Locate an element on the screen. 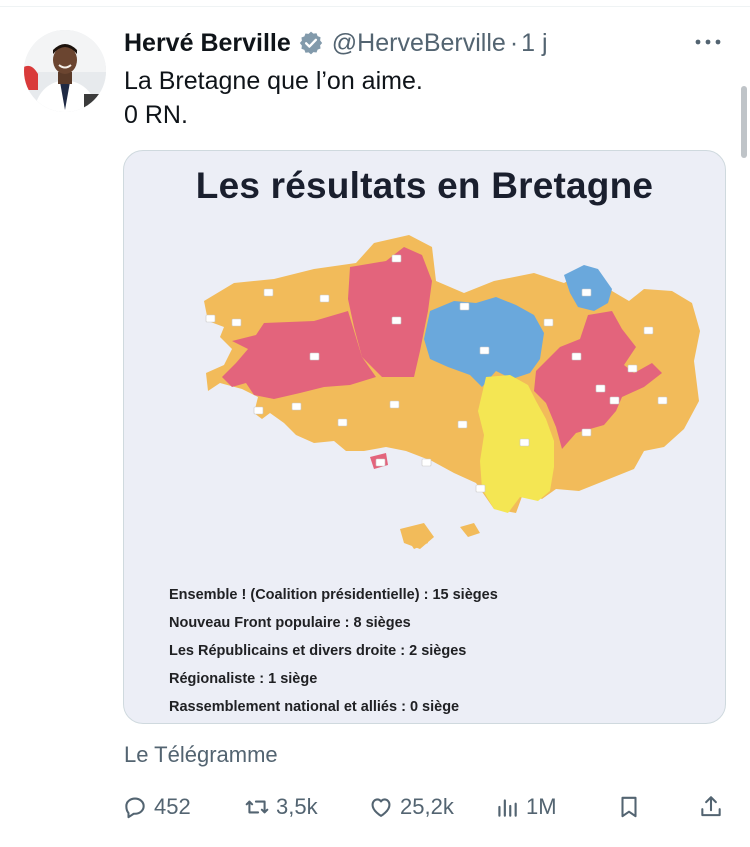  more-options-icon is located at coordinates (708, 42).